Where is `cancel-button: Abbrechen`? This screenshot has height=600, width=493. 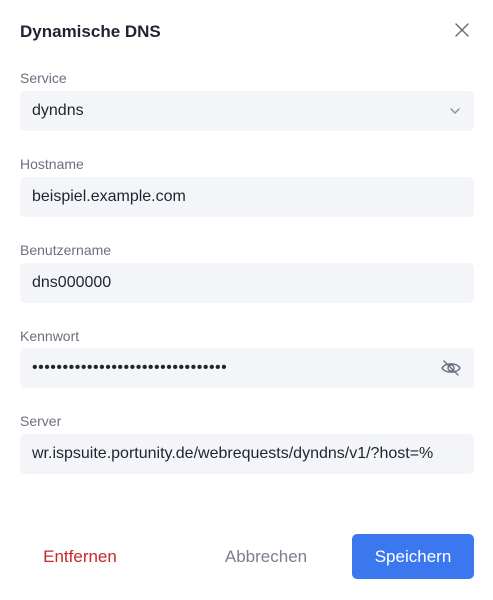
cancel-button: Abbrechen is located at coordinates (266, 556).